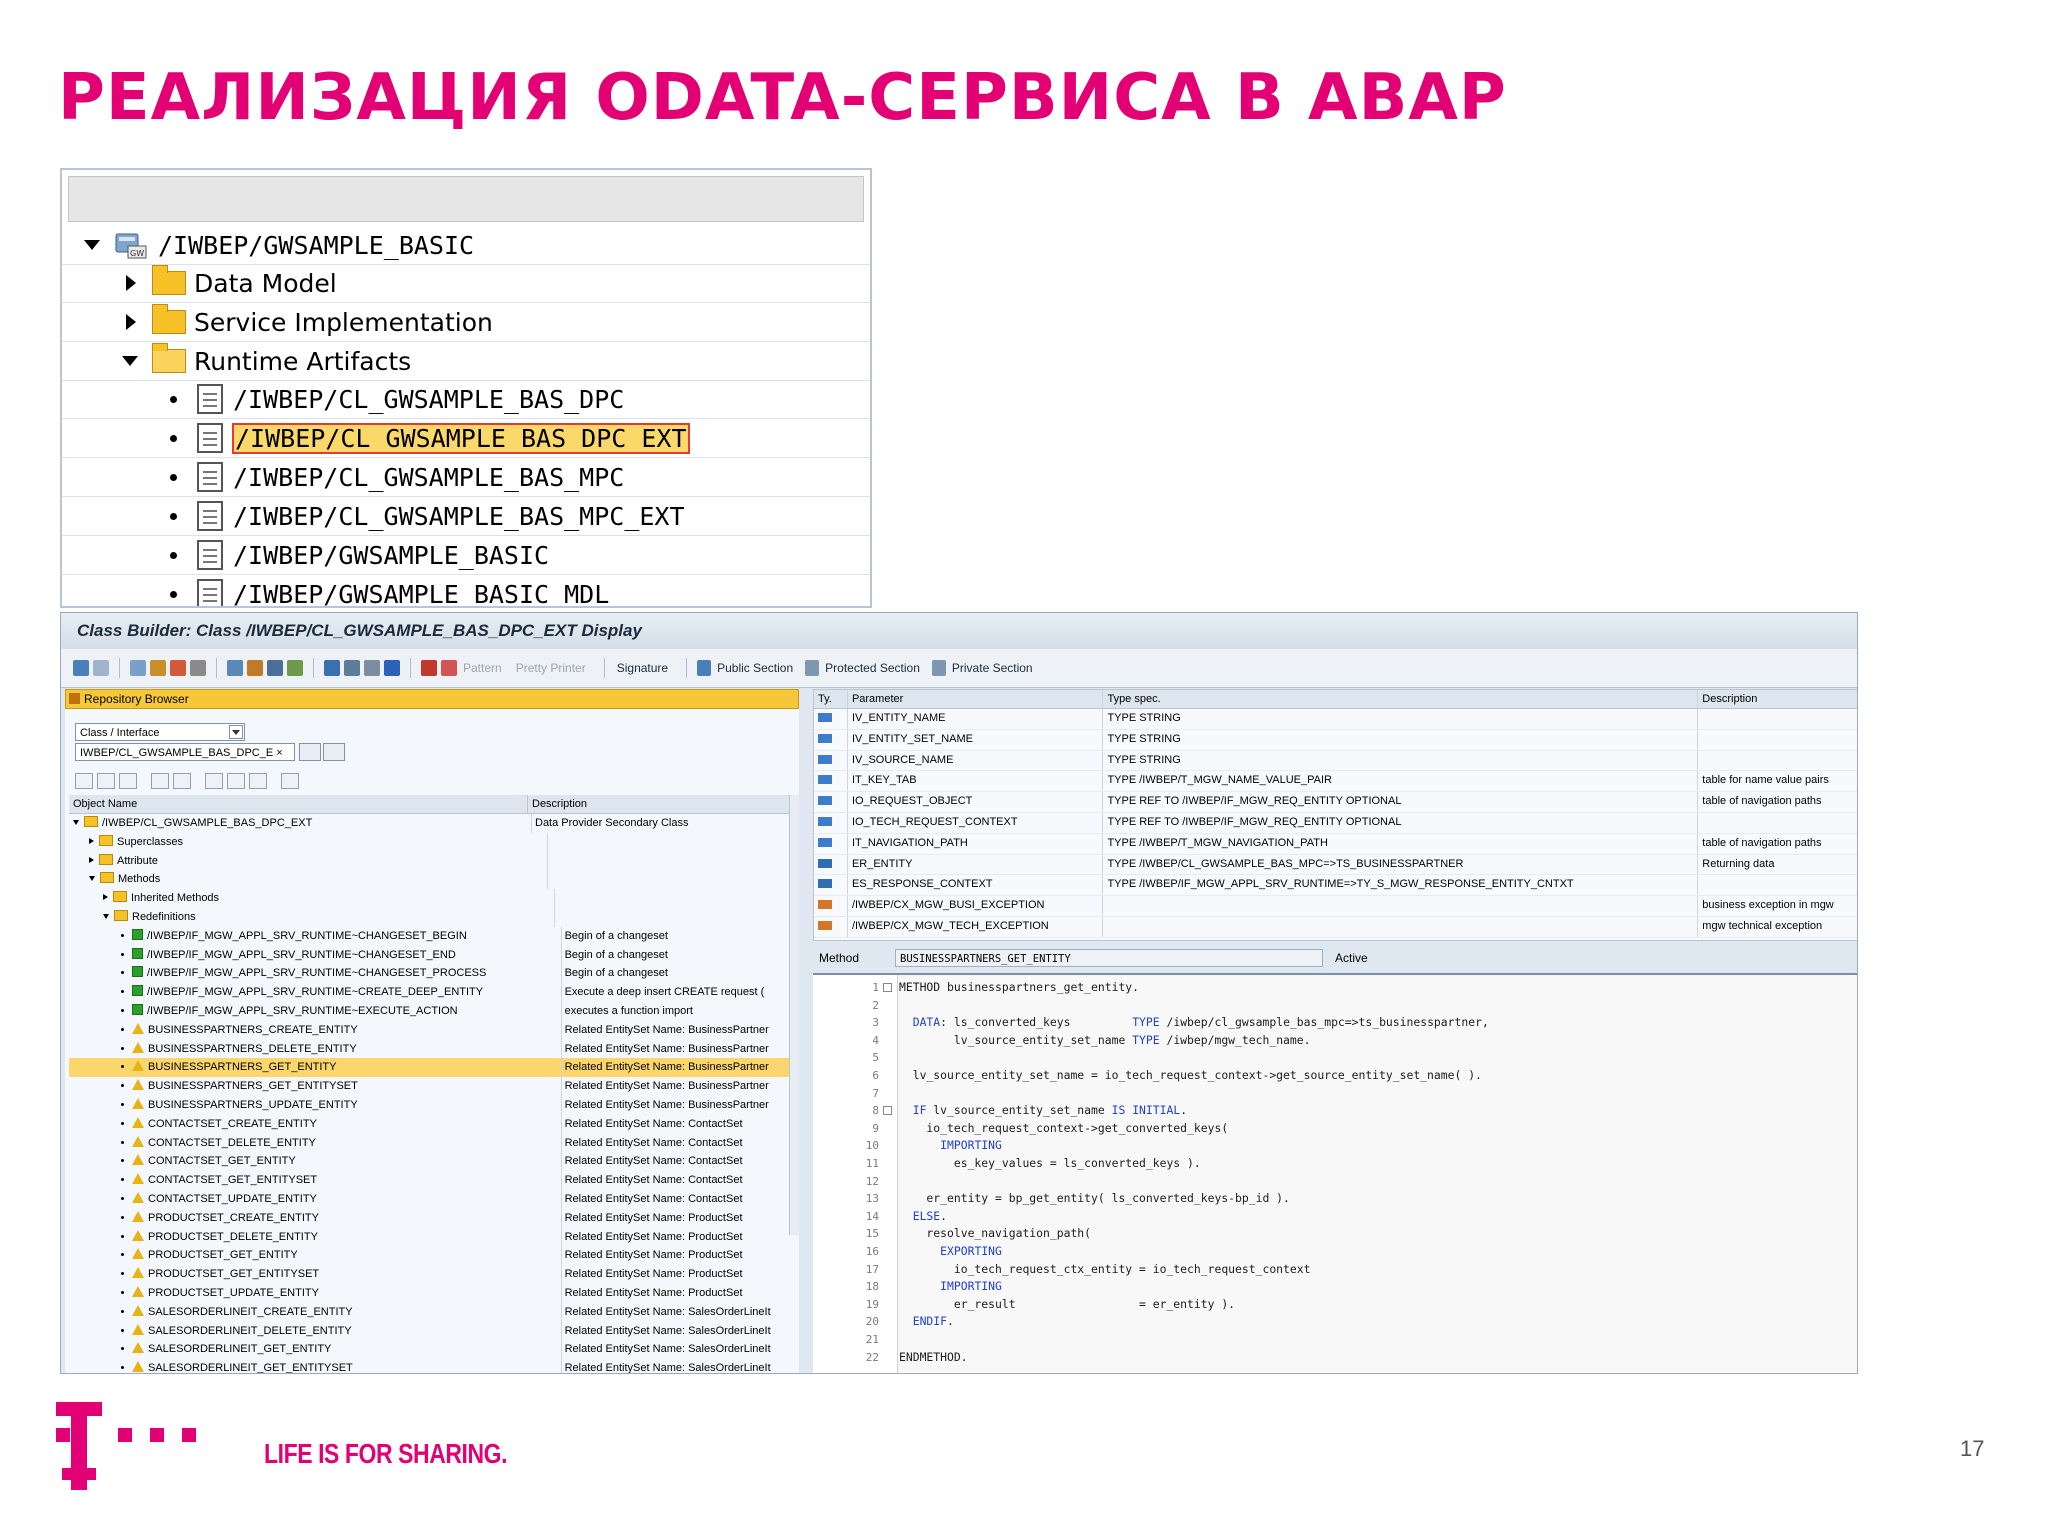 The width and height of the screenshot is (2048, 1536). I want to click on dropdown-icon, so click(236, 732).